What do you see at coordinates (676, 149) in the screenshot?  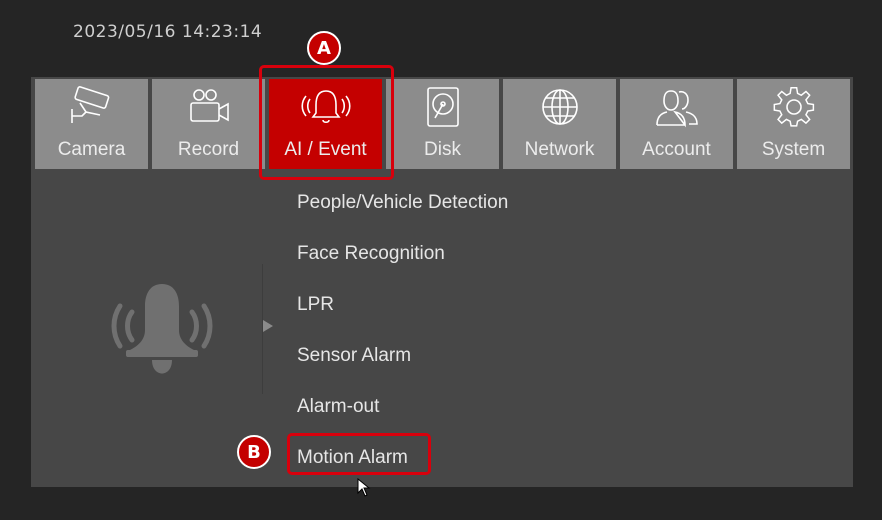 I see `tab-label: Account` at bounding box center [676, 149].